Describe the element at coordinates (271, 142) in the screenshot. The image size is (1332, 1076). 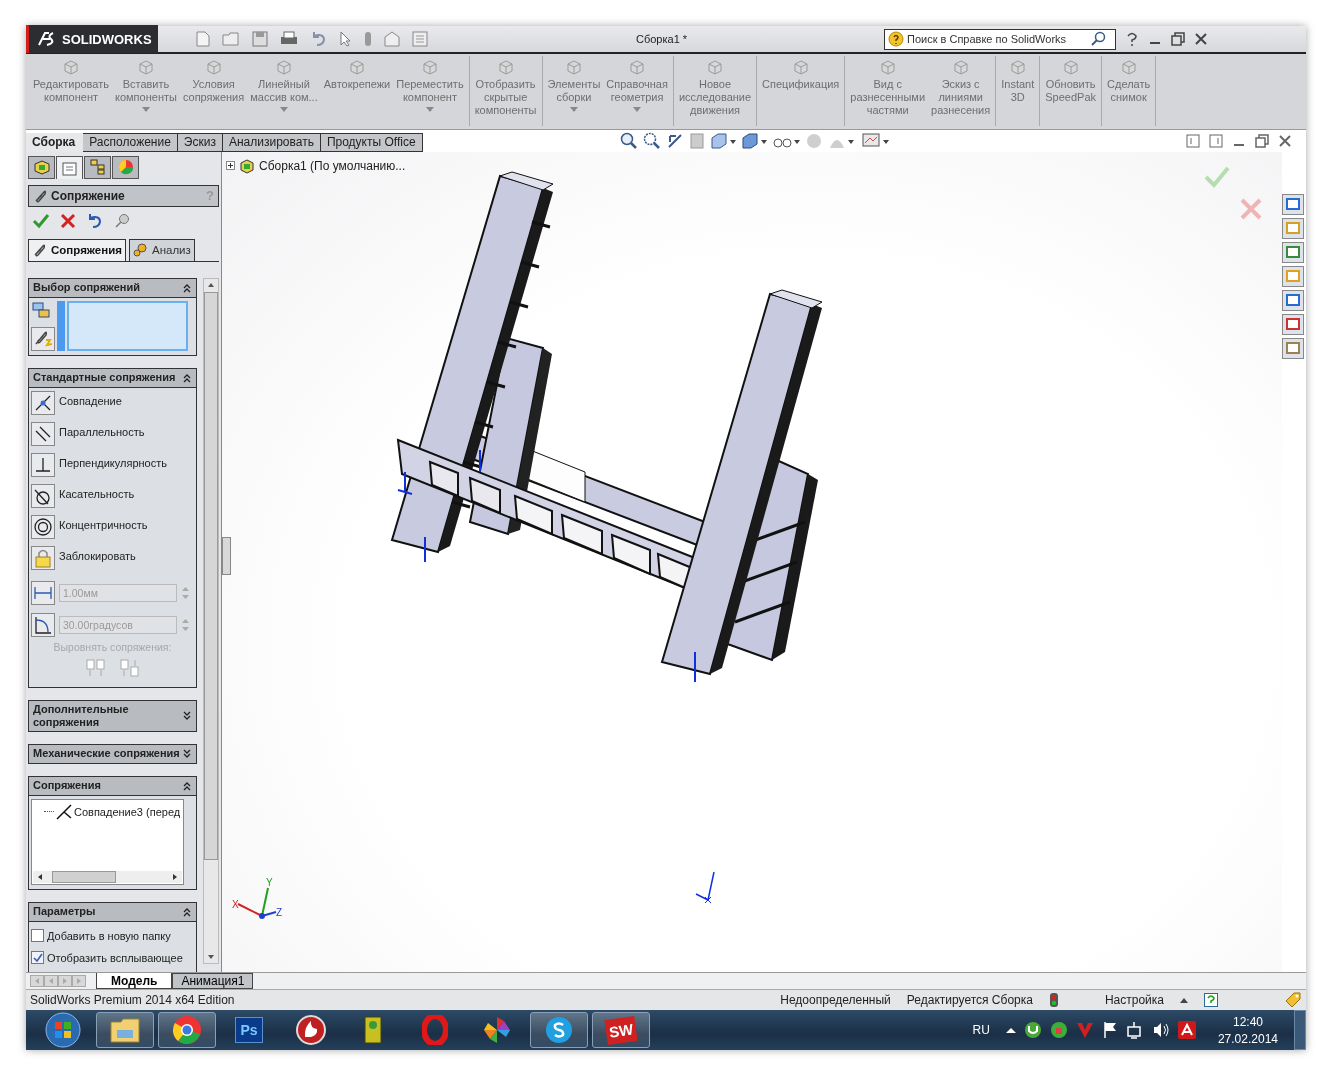
I see `ribbon-tab: Анализировать` at that location.